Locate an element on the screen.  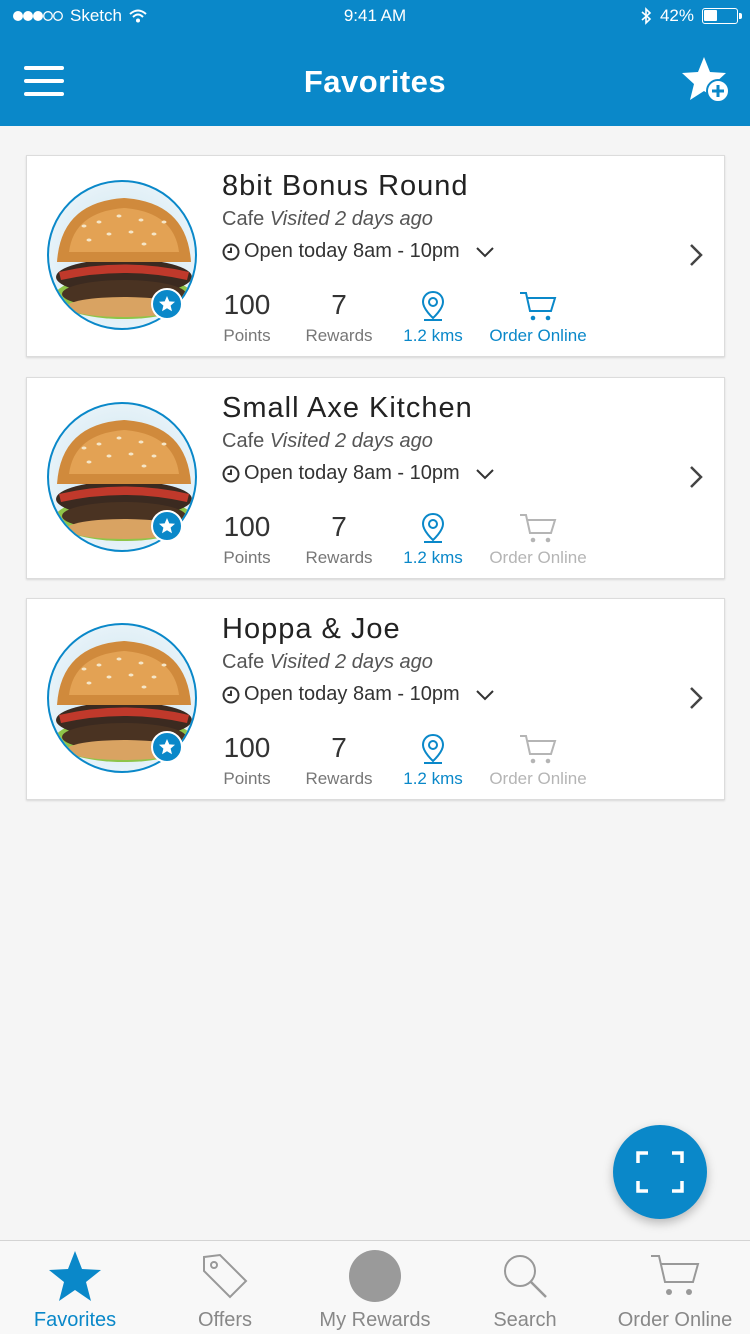
battery-icon is located at coordinates (722, 16).